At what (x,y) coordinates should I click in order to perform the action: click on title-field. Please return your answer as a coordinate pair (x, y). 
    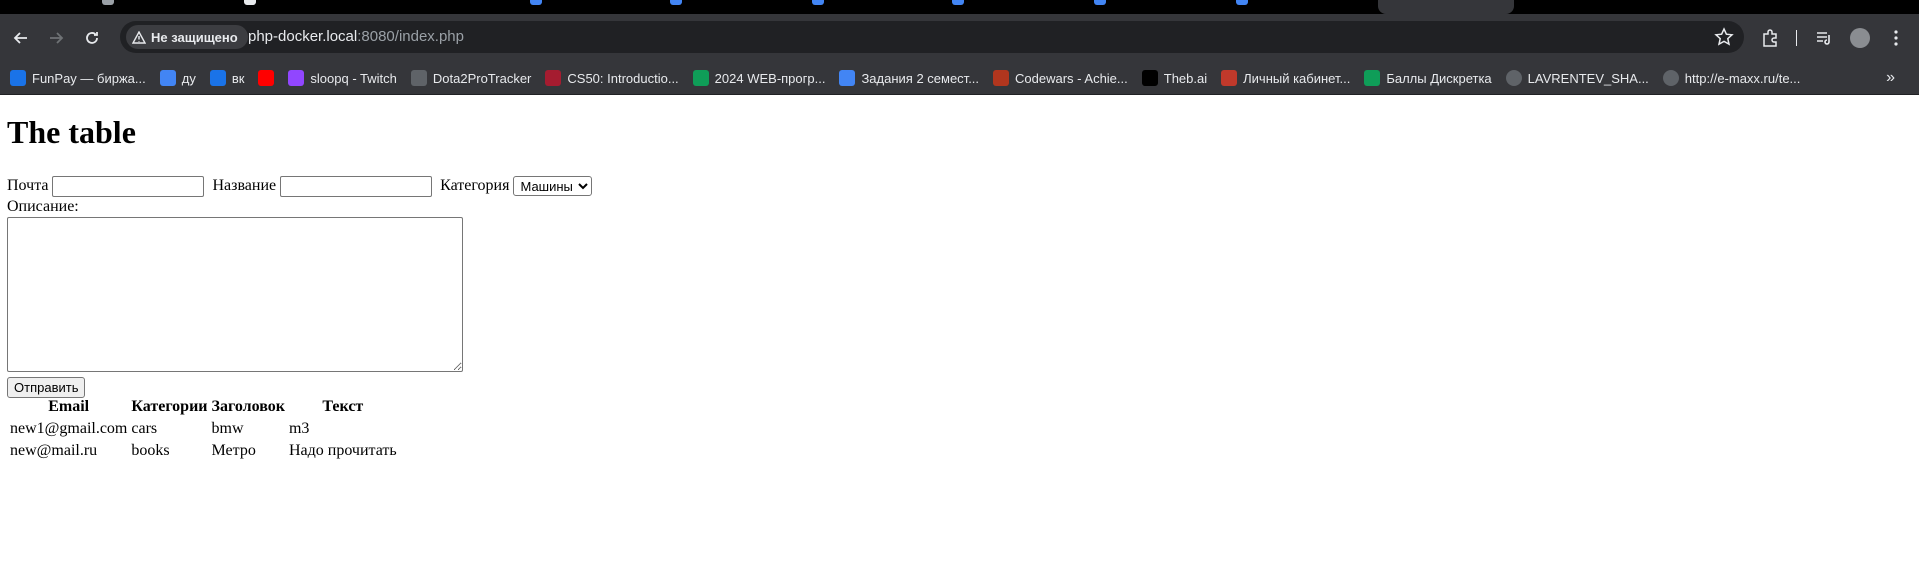
    Looking at the image, I should click on (356, 186).